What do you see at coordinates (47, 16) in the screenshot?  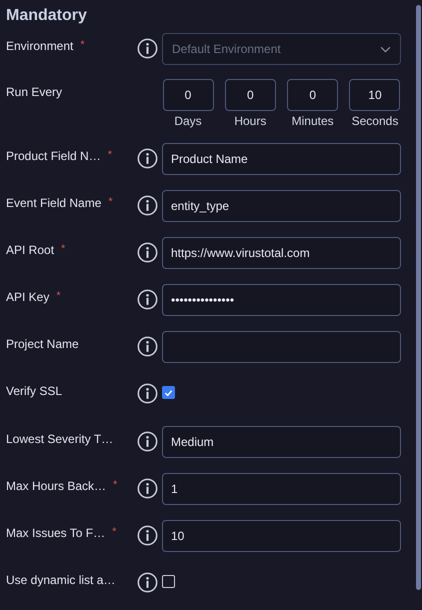 I see `section-title: Mandatory` at bounding box center [47, 16].